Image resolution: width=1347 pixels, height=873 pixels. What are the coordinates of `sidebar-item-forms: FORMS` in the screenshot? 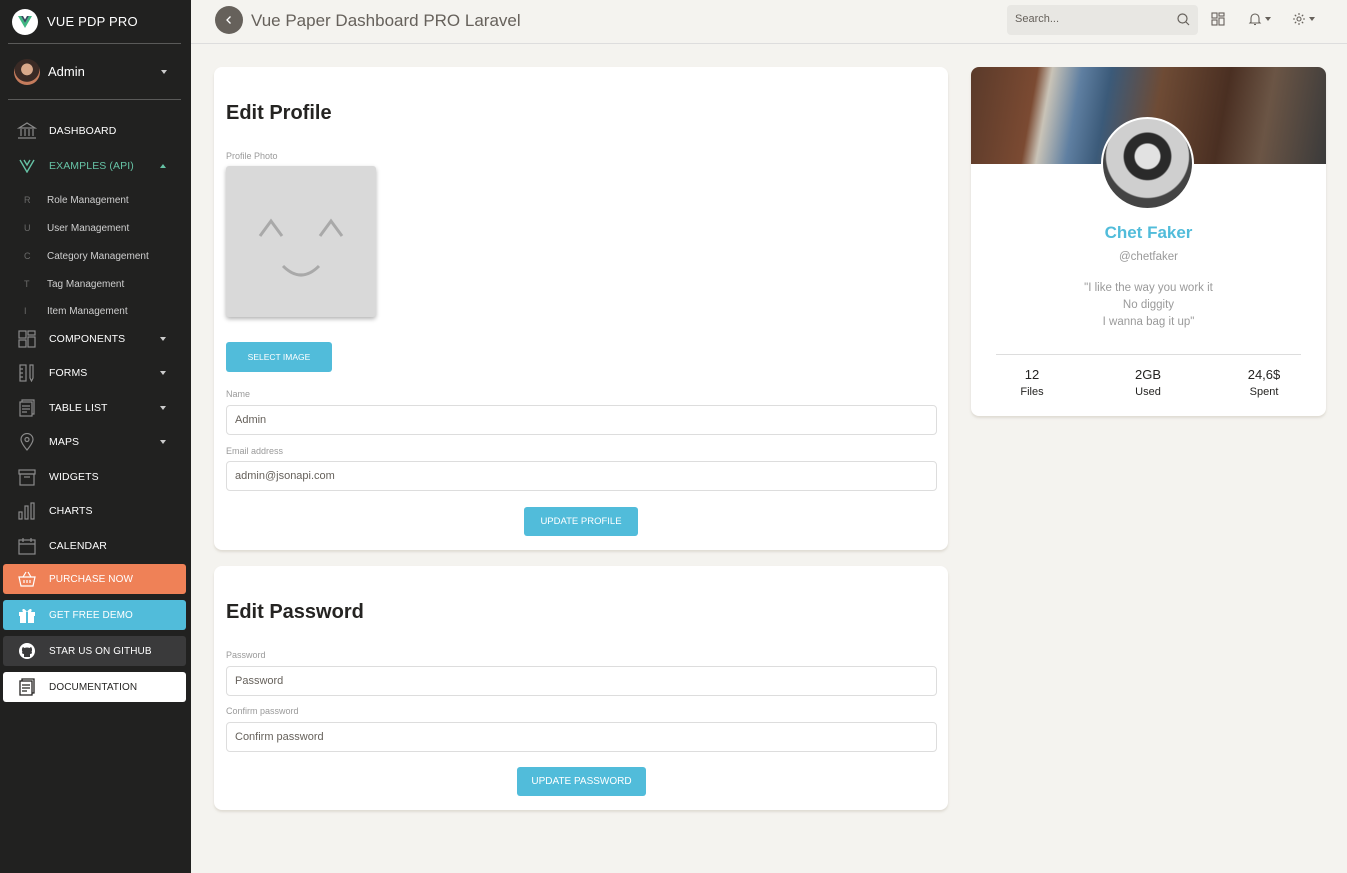 It's located at (95, 373).